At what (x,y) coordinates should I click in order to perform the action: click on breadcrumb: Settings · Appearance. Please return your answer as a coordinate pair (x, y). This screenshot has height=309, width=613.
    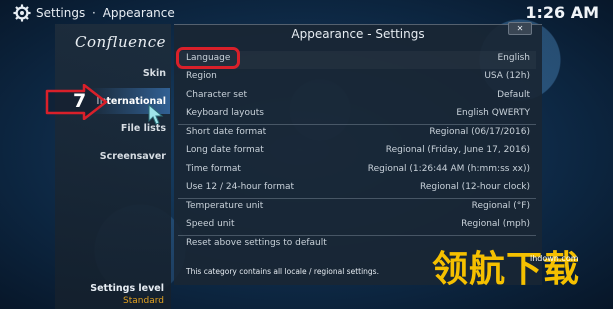
    Looking at the image, I should click on (105, 13).